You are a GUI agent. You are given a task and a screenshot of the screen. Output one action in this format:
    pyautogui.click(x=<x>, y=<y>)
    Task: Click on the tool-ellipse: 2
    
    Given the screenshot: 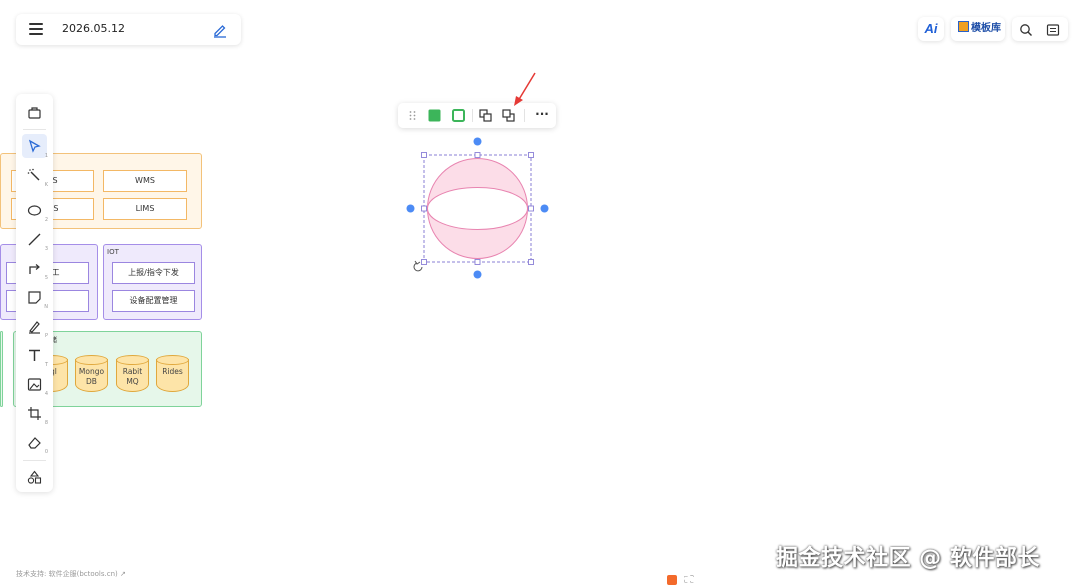 What is the action you would take?
    pyautogui.click(x=35, y=210)
    